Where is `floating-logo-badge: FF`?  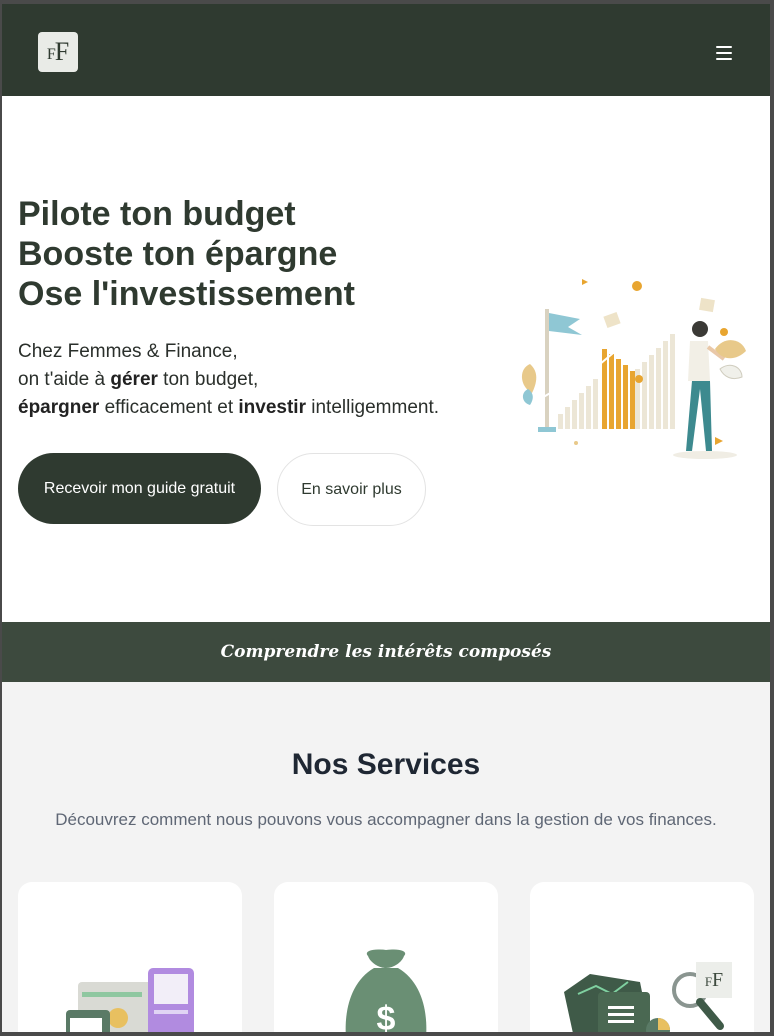
floating-logo-badge: FF is located at coordinates (714, 980).